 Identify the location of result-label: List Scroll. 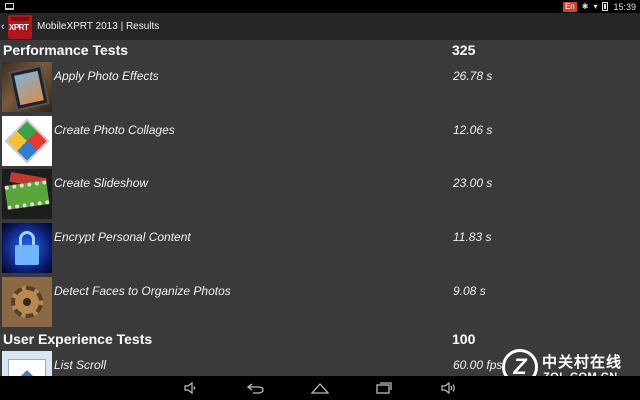
(80, 365).